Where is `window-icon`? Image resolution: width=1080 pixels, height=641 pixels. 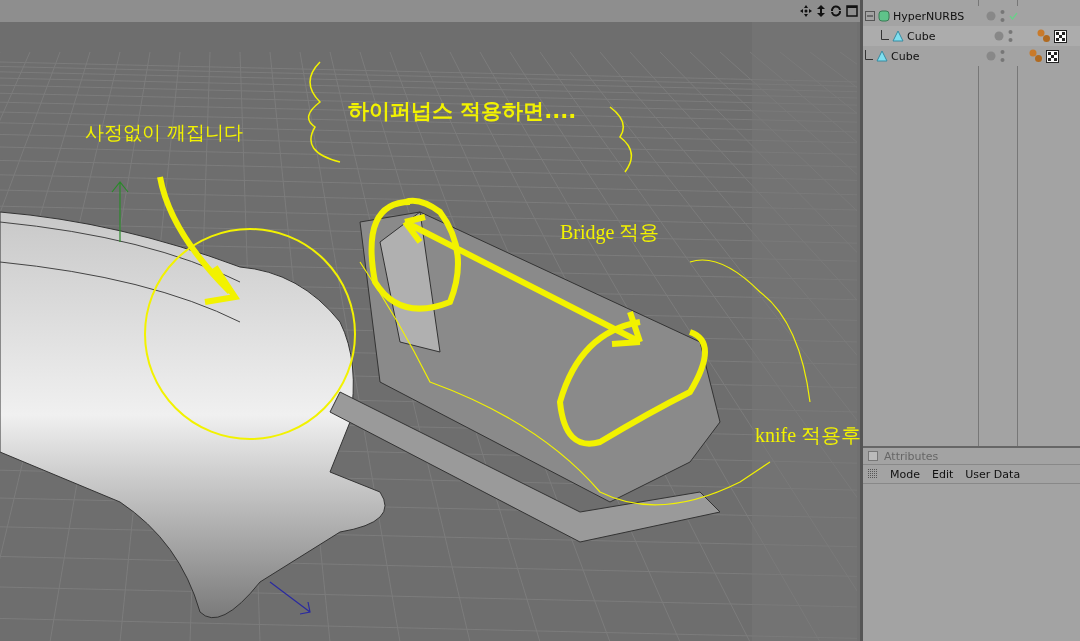 window-icon is located at coordinates (852, 11).